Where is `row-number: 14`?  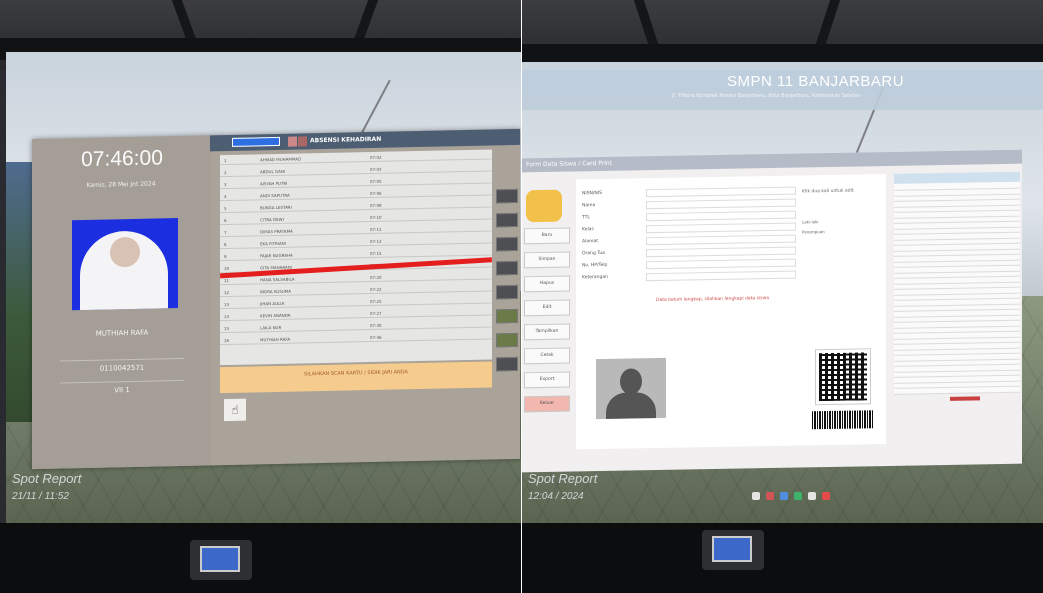
row-number: 14 is located at coordinates (227, 316).